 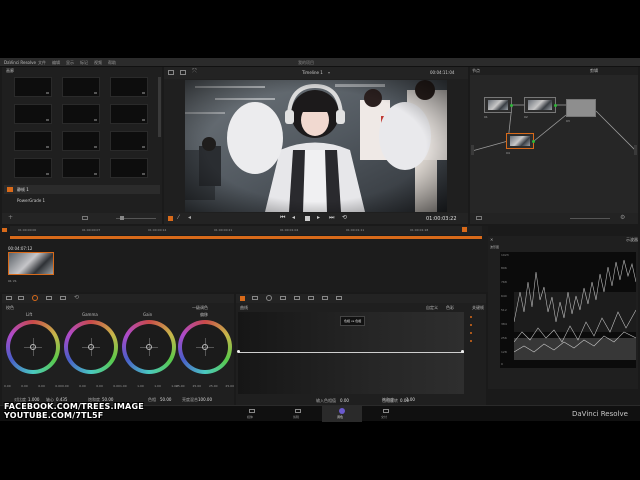 I want to click on clip-thumbnail, so click(x=31, y=263).